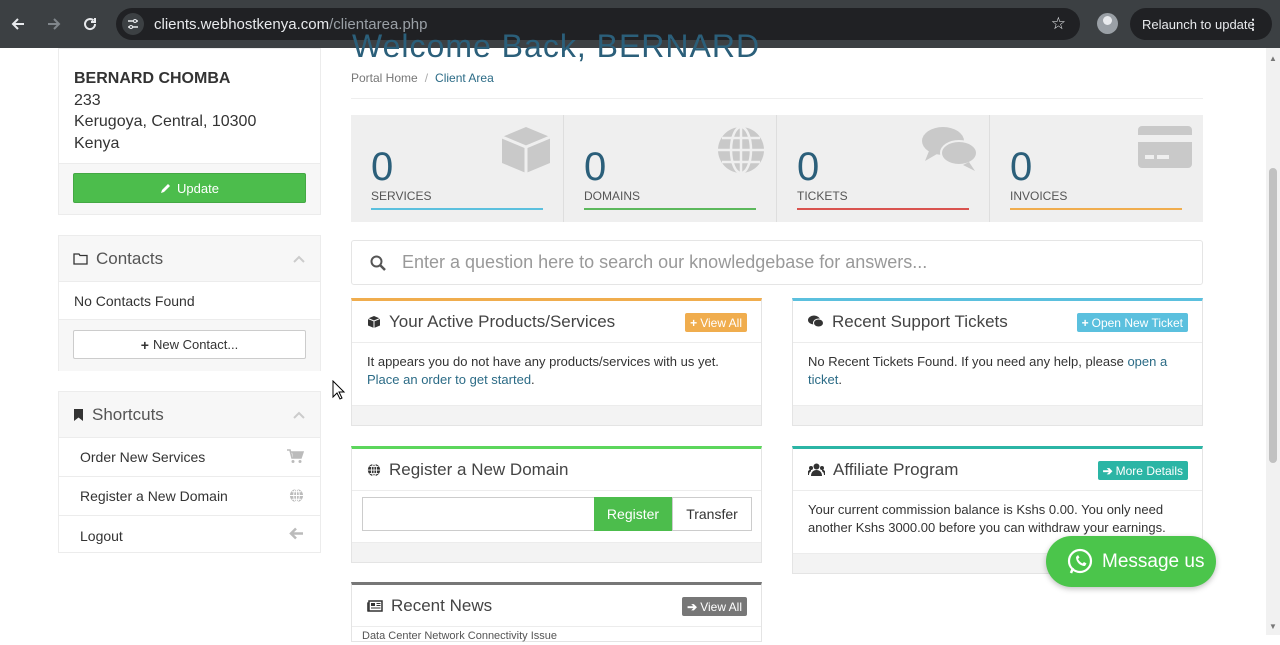 This screenshot has height=645, width=1280. Describe the element at coordinates (464, 78) in the screenshot. I see `breadcrumb-current: Client Area` at that location.